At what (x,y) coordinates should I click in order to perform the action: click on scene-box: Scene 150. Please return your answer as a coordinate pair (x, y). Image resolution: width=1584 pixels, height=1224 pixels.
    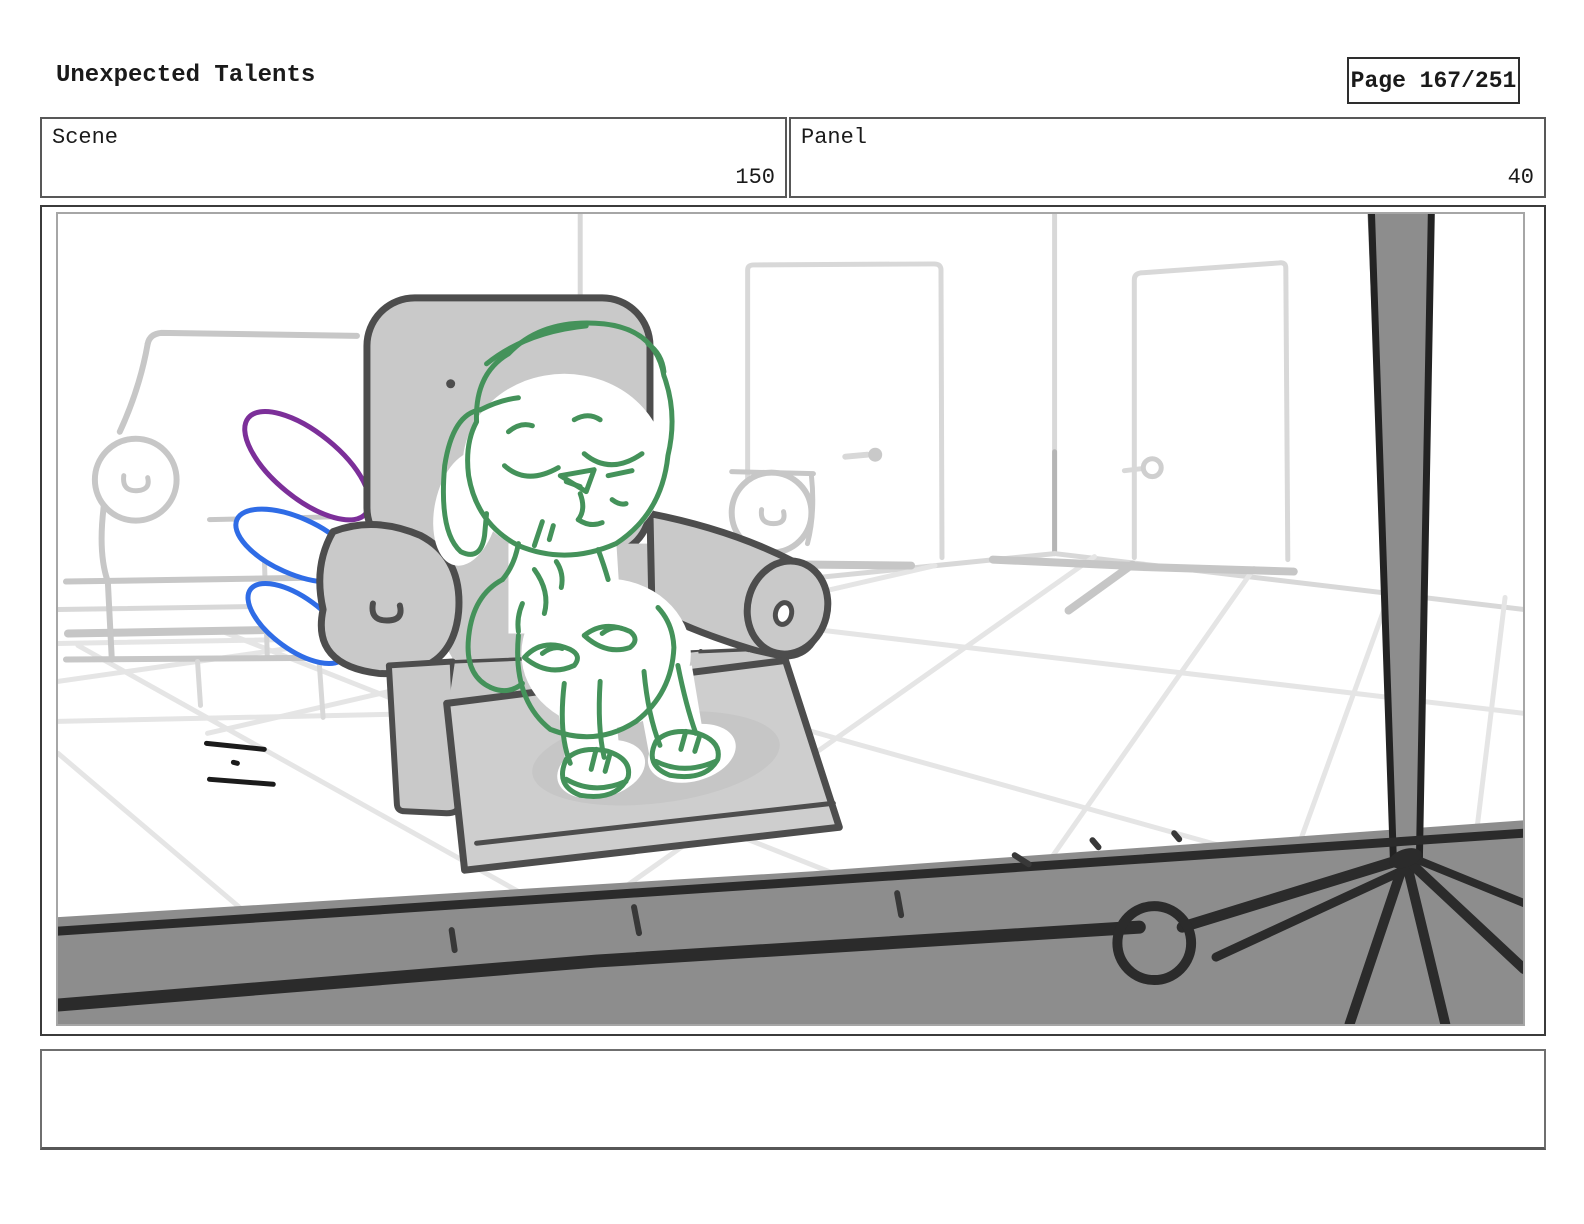
    Looking at the image, I should click on (413, 157).